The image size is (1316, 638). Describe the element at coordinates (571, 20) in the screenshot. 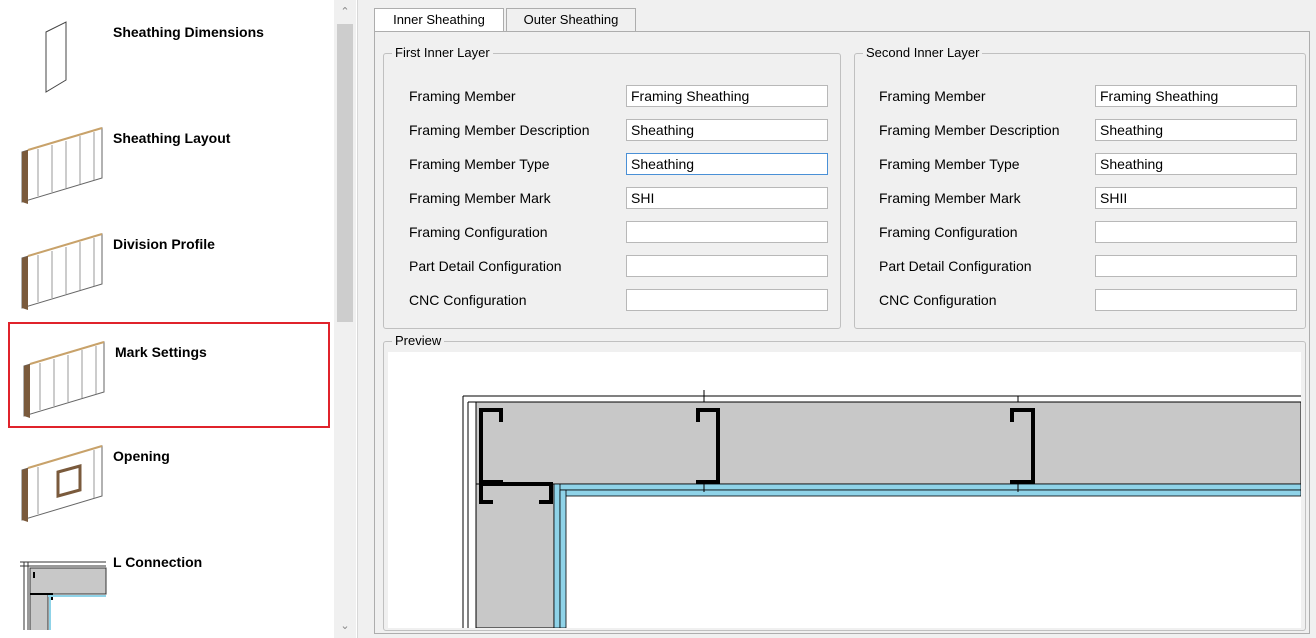

I see `tab-outer-sheathing: Outer Sheathing` at that location.